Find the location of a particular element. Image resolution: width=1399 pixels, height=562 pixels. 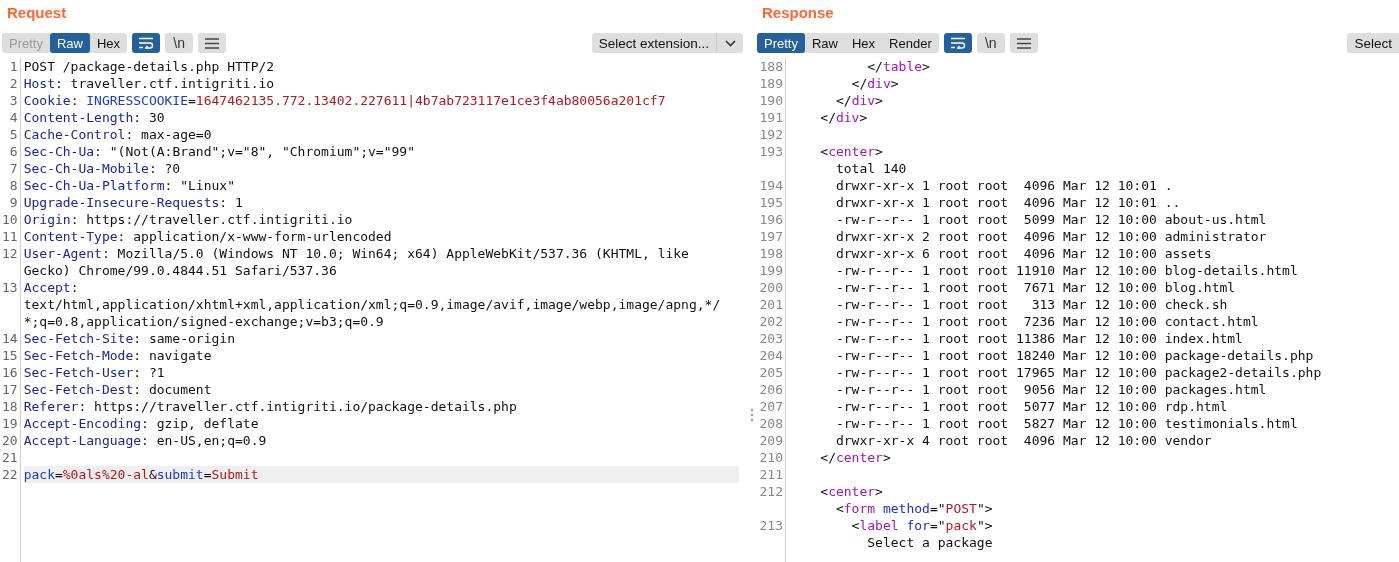

code-line: drwxr-xr-x 2 root root 4096 Mar 12 10:00 administrator is located at coordinates (1050, 236).